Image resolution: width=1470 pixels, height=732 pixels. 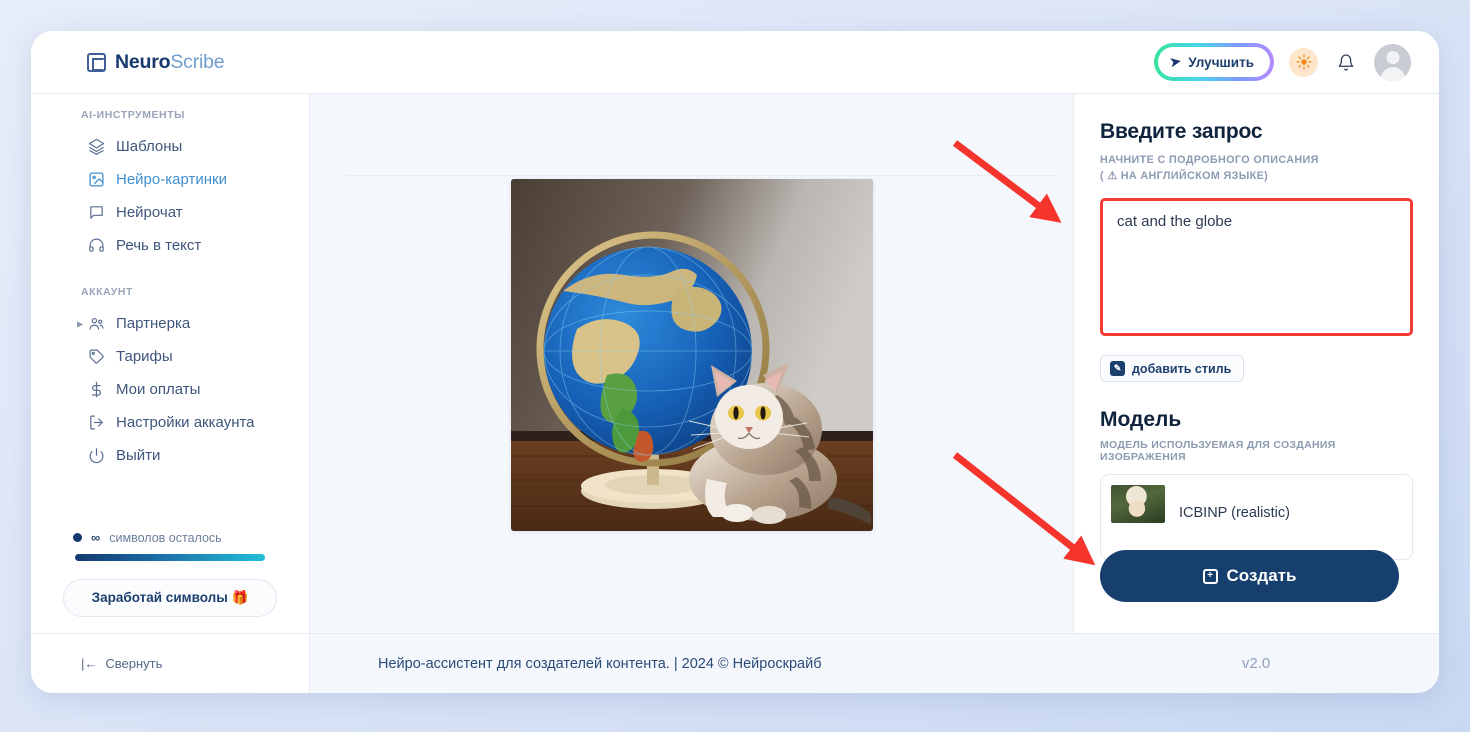 What do you see at coordinates (143, 61) in the screenshot?
I see `brand-name-bold: Neuro` at bounding box center [143, 61].